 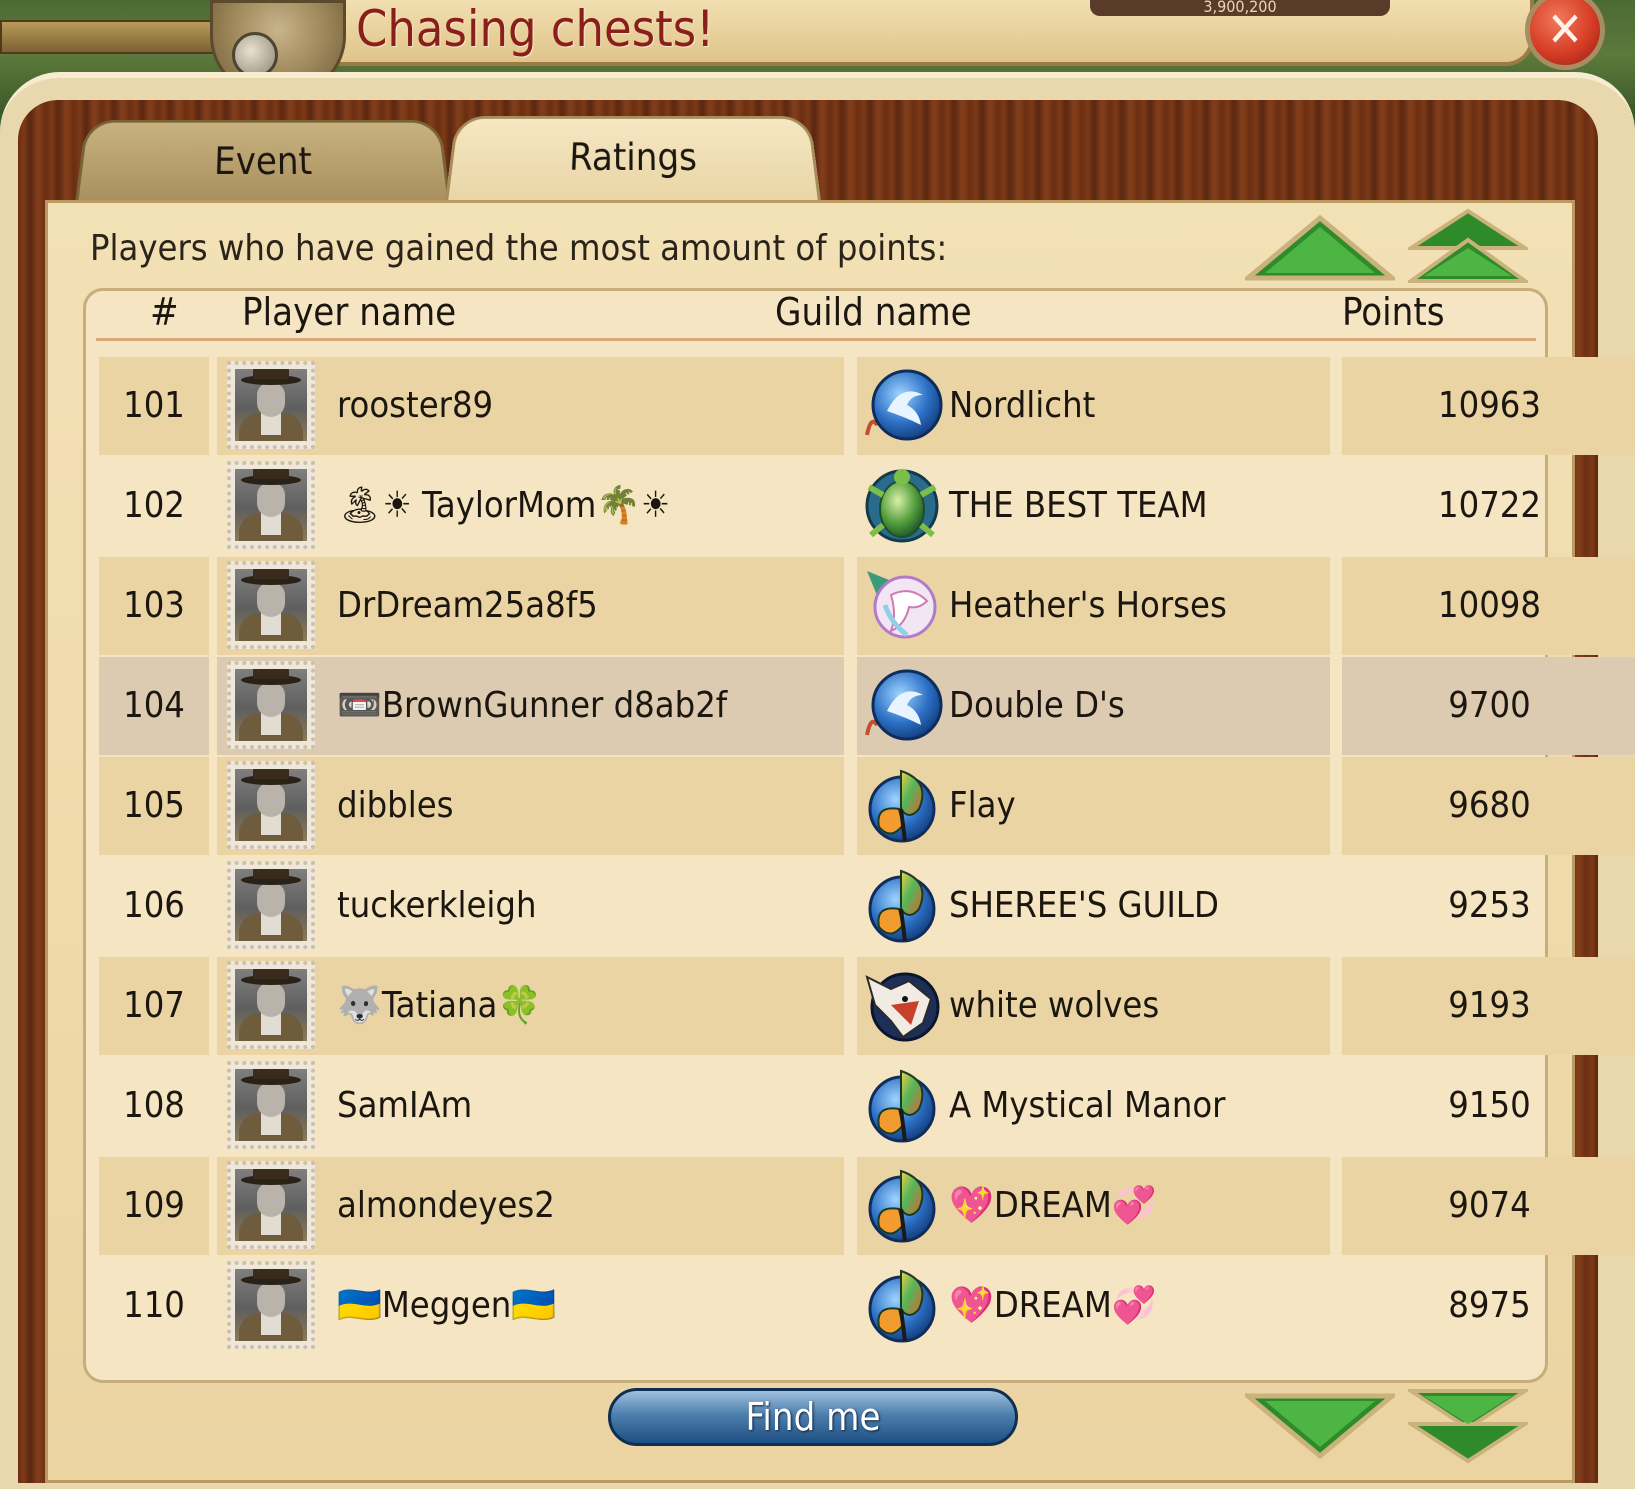 I want to click on rank-value: 102, so click(x=154, y=506).